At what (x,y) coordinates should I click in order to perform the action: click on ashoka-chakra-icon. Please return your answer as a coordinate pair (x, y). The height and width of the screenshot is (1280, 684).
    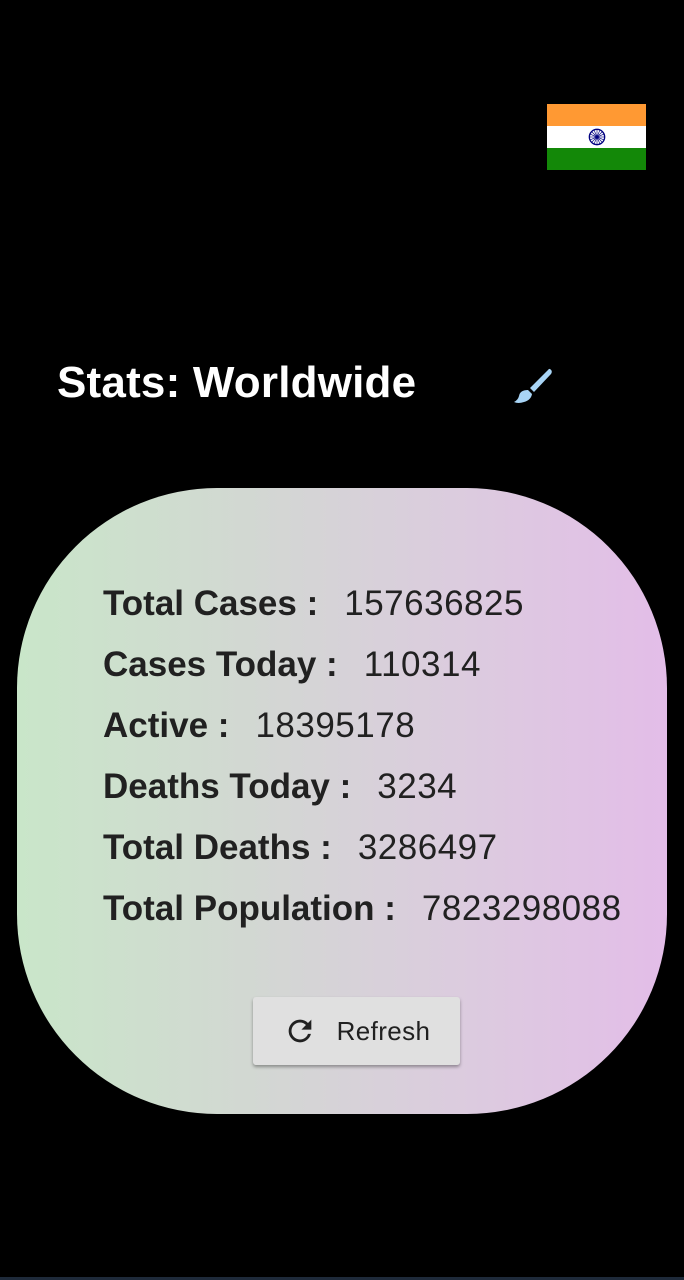
    Looking at the image, I should click on (596, 137).